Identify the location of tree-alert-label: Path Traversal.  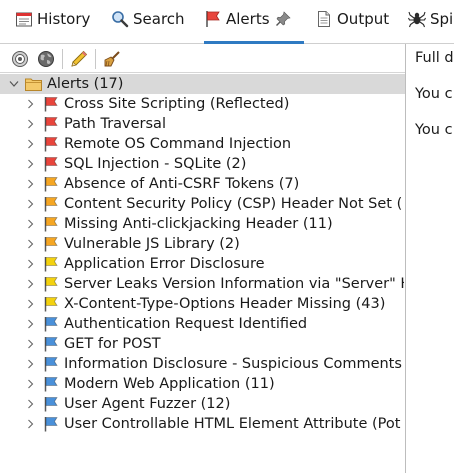
(115, 124).